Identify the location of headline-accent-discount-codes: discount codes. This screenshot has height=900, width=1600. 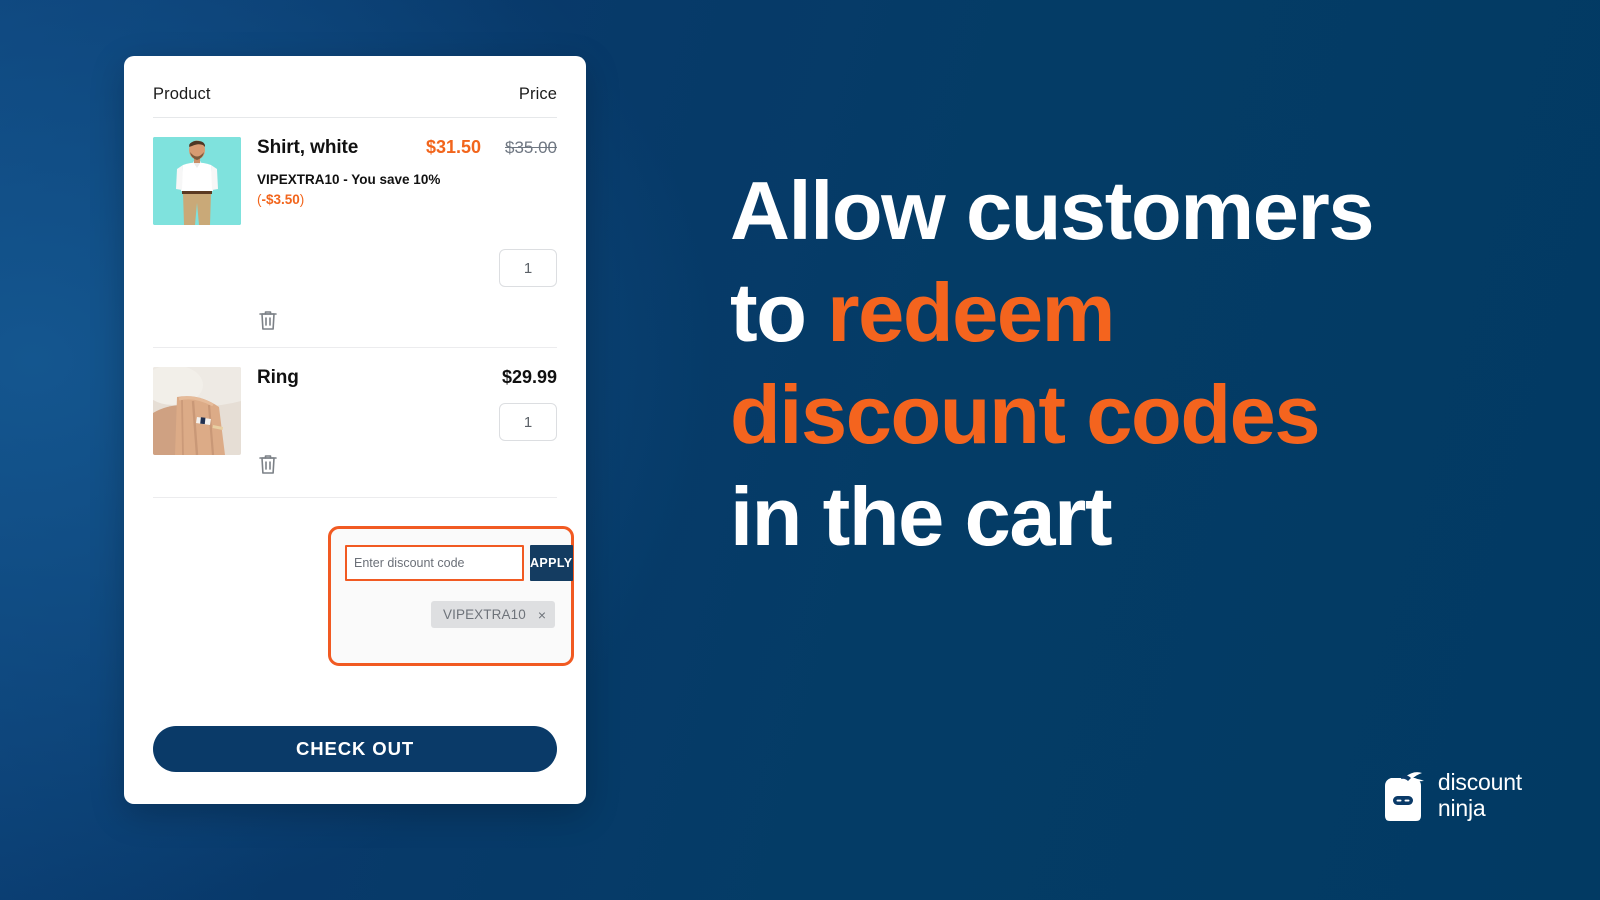
(1025, 415).